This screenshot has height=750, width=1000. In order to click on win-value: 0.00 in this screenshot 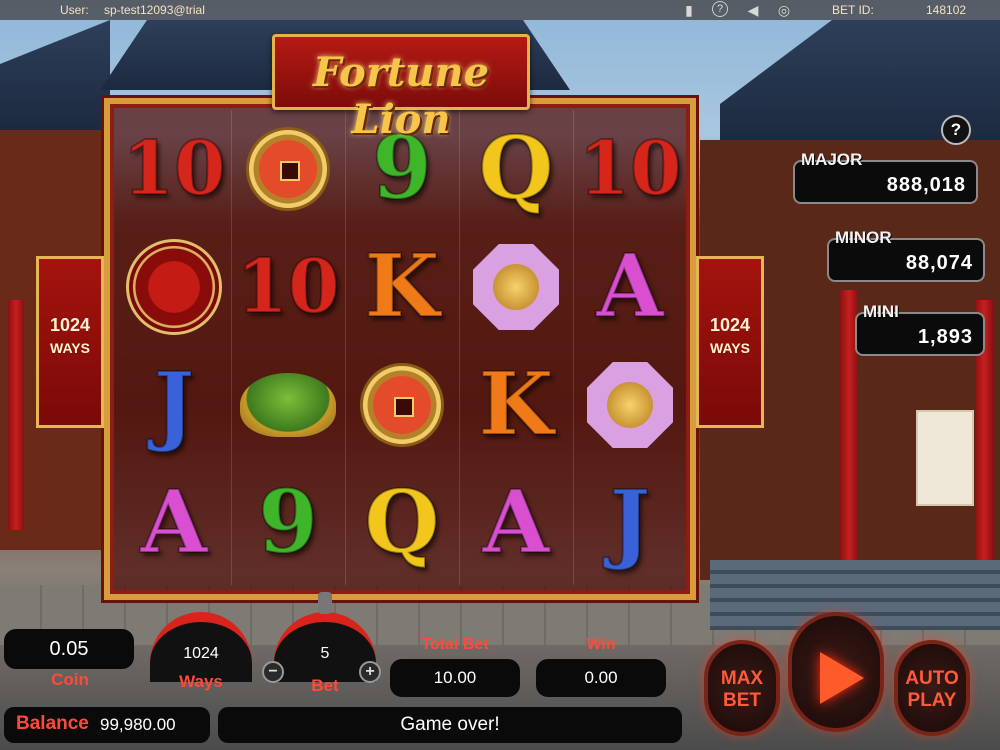, I will do `click(601, 677)`.